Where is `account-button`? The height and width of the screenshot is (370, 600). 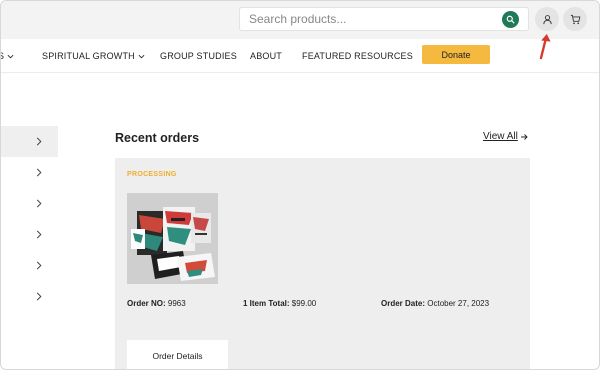
account-button is located at coordinates (547, 19).